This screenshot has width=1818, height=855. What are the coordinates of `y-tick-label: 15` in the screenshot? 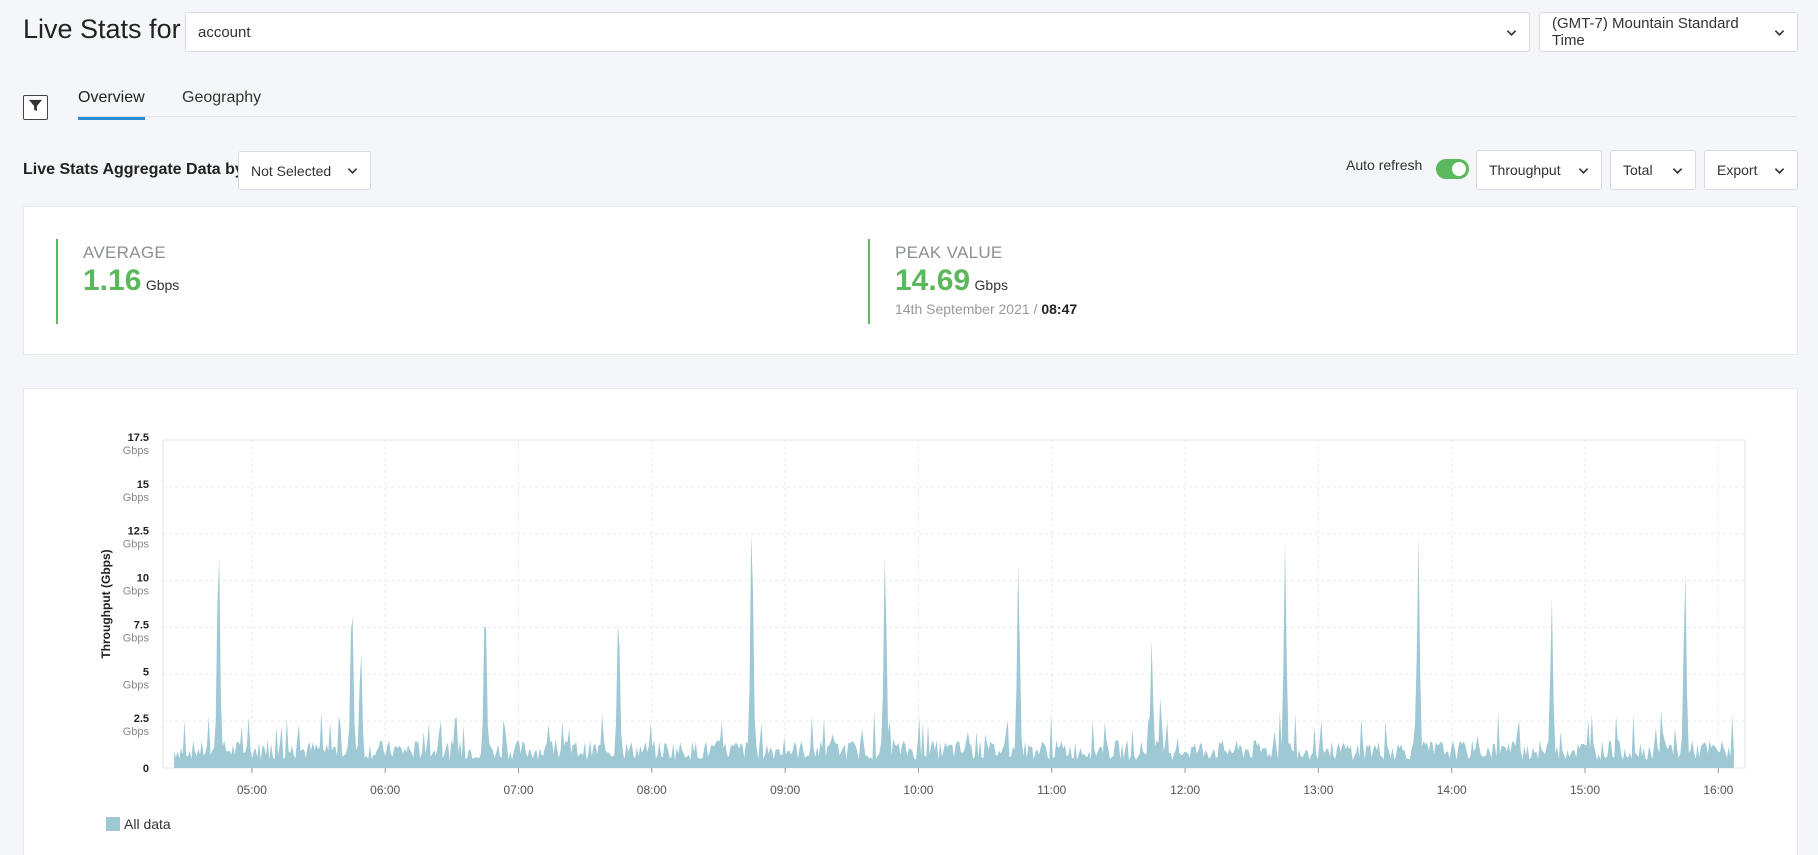 It's located at (143, 485).